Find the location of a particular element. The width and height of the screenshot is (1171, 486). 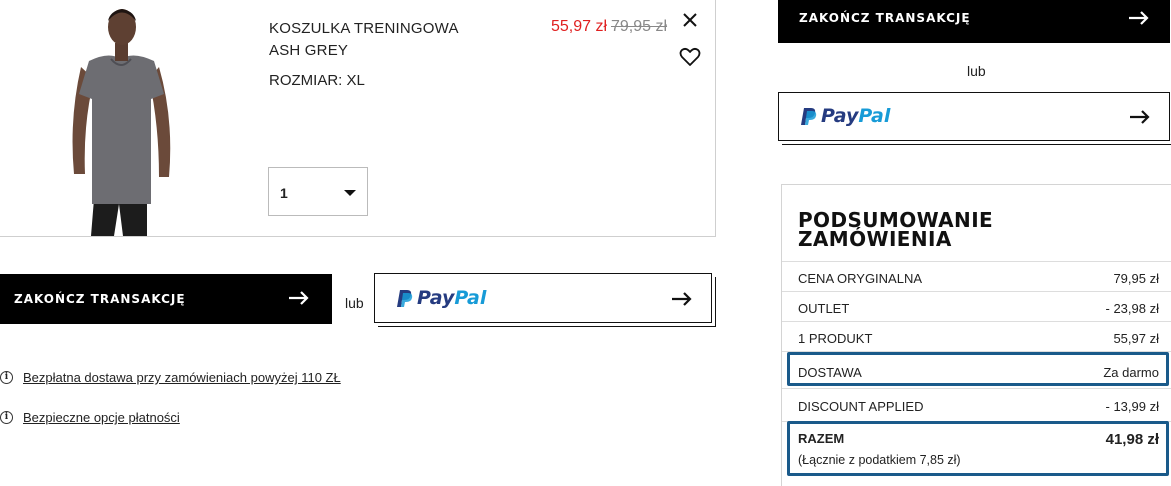

original-price: 79,95 zł is located at coordinates (639, 26).